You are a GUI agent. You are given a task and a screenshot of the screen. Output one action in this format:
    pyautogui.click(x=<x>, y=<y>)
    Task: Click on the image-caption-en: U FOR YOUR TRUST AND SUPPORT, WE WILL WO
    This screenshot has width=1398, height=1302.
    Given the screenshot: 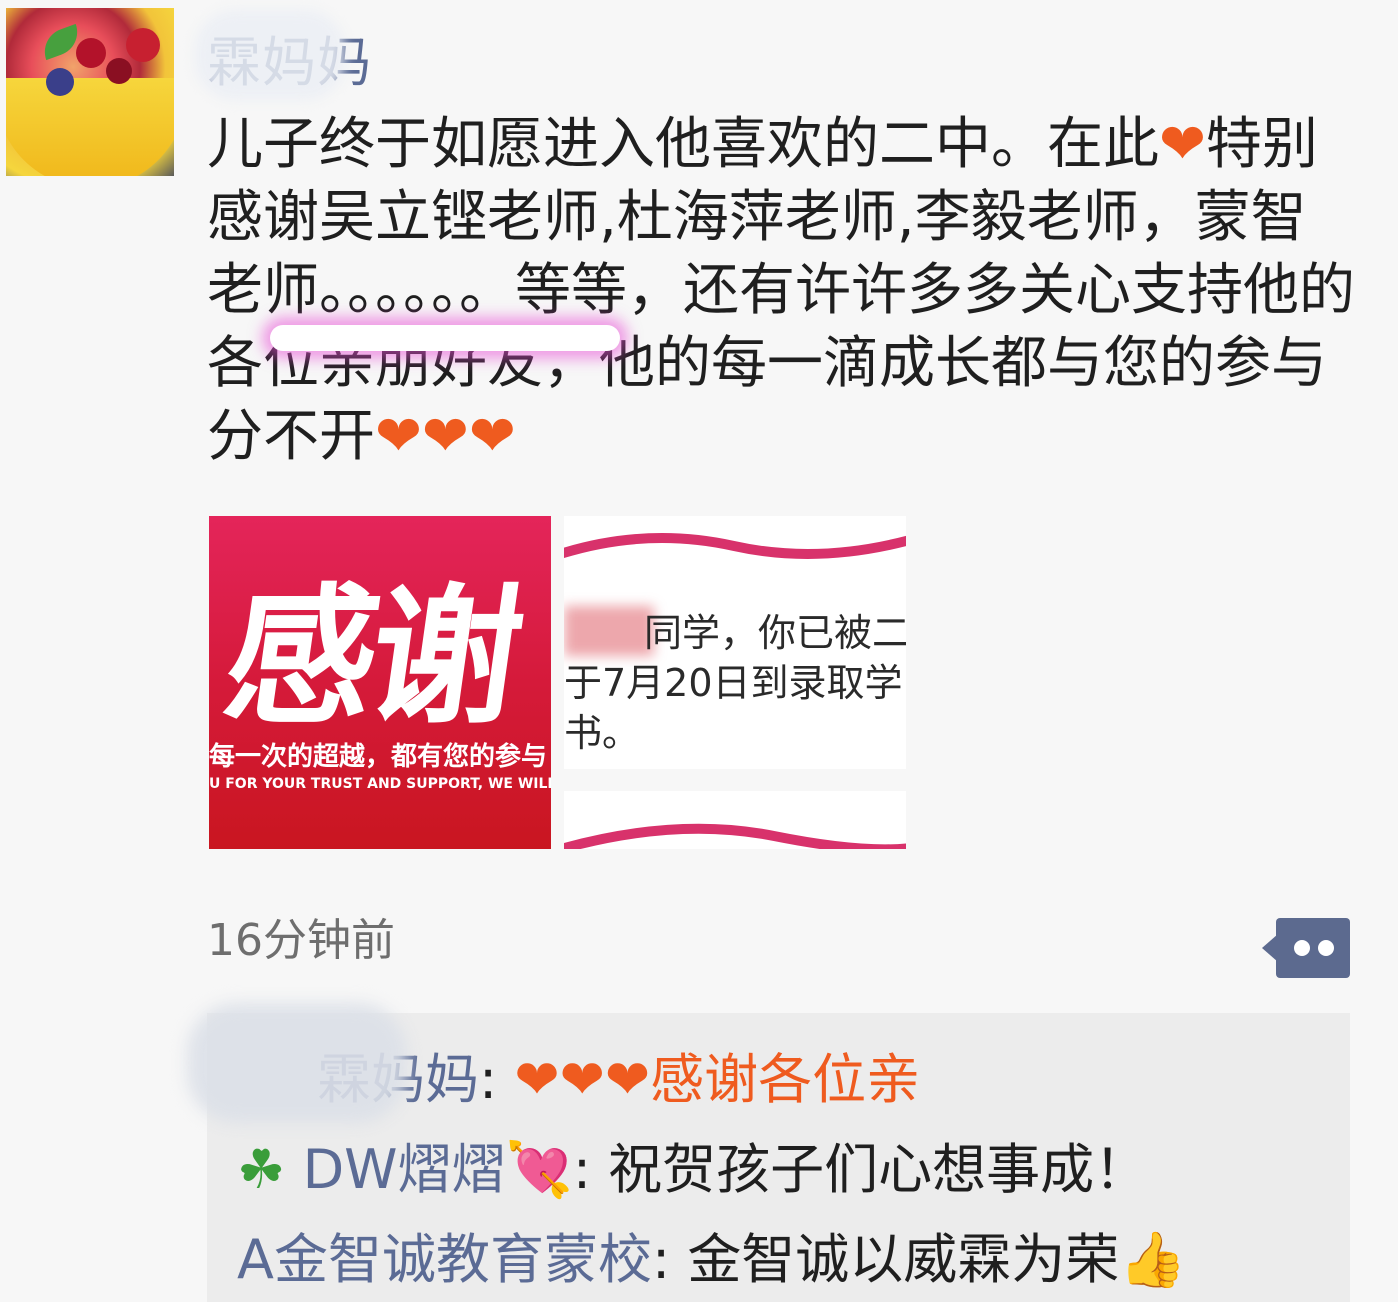 What is the action you would take?
    pyautogui.click(x=380, y=784)
    